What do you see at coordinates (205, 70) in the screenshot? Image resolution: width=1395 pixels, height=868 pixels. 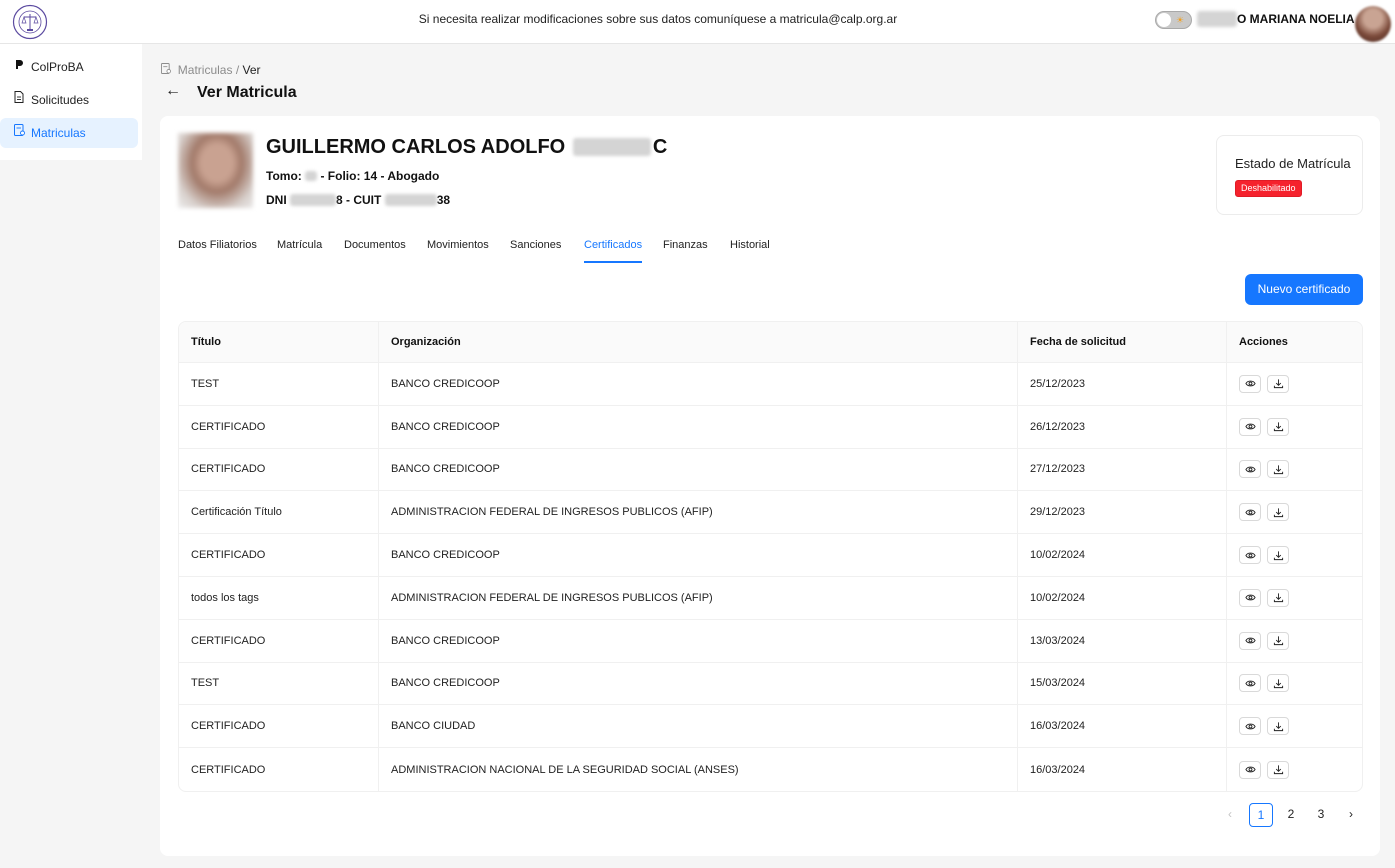 I see `breadcrumb-link-matriculas: Matriculas` at bounding box center [205, 70].